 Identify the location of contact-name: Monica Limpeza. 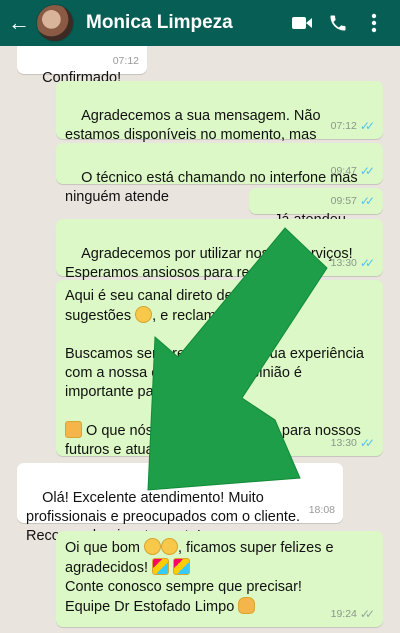
(185, 23).